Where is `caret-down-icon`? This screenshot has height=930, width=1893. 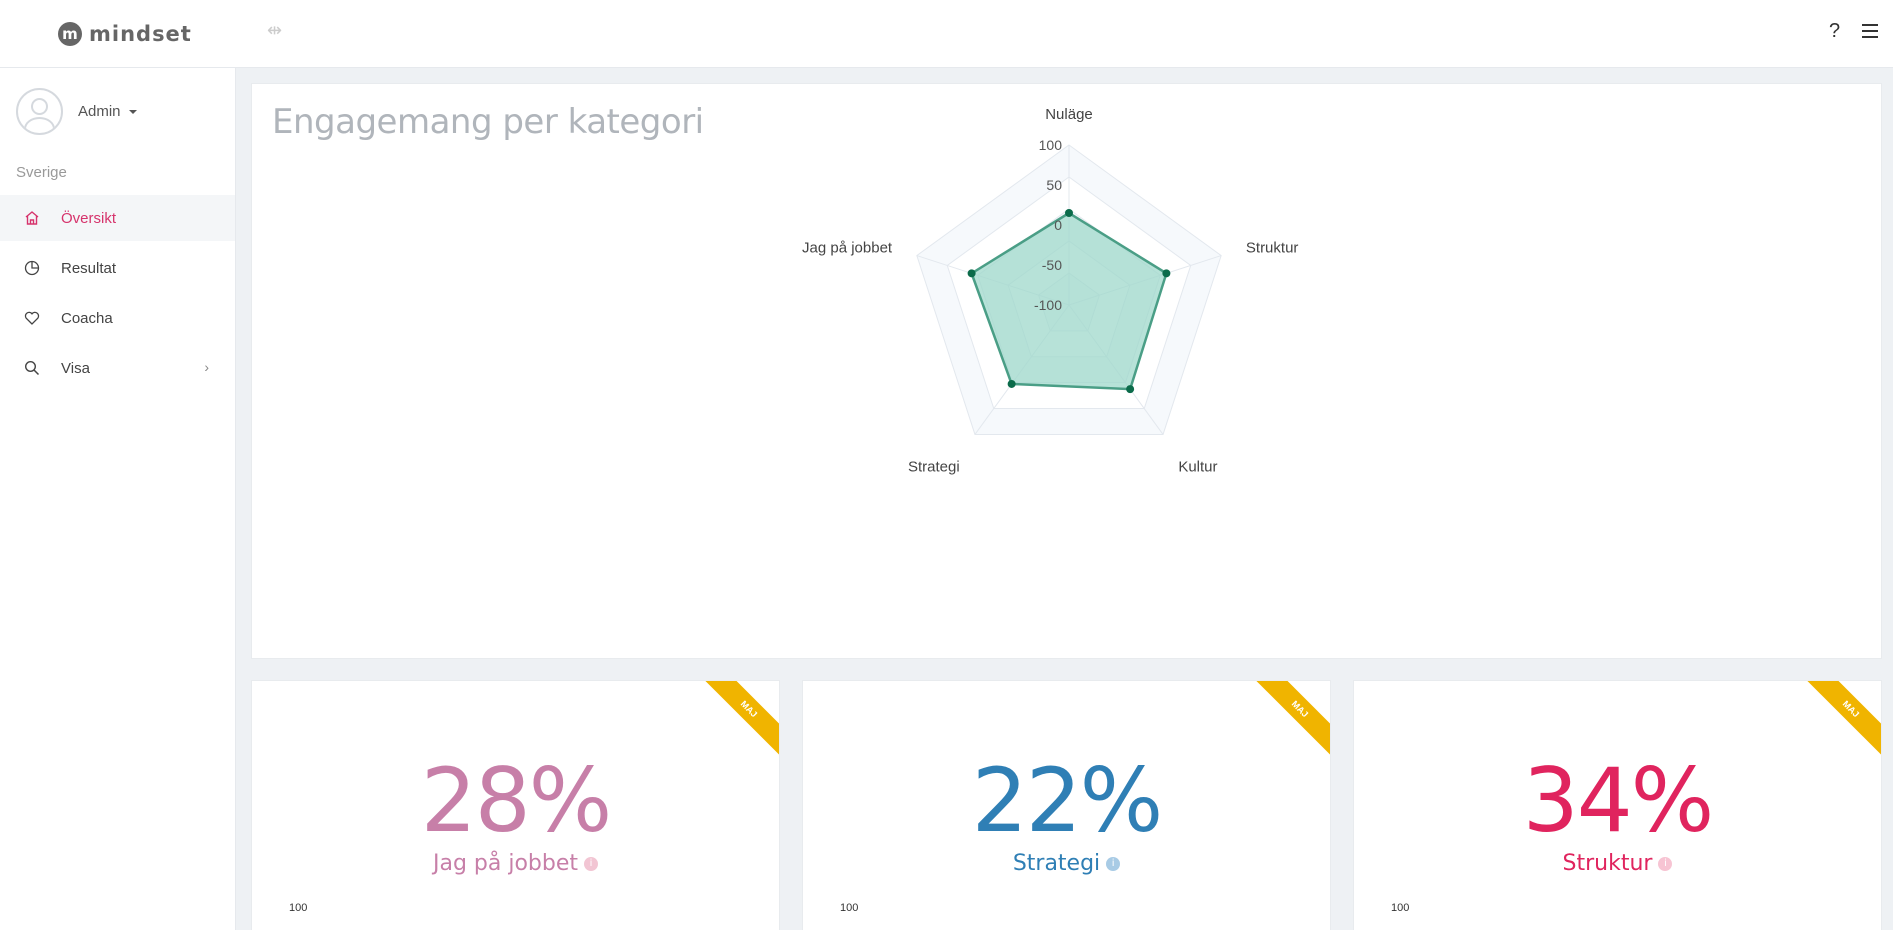
caret-down-icon is located at coordinates (132, 111).